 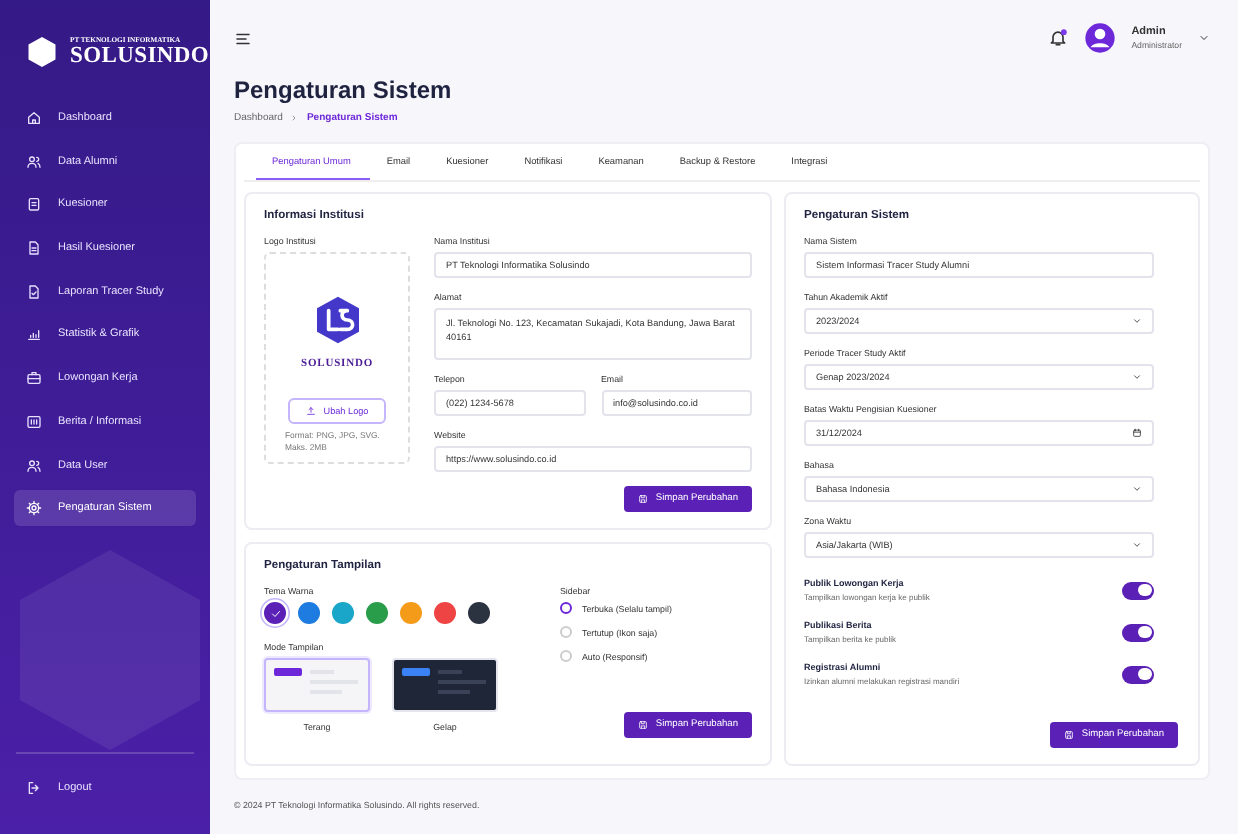 What do you see at coordinates (1137, 433) in the screenshot?
I see `calendar-icon` at bounding box center [1137, 433].